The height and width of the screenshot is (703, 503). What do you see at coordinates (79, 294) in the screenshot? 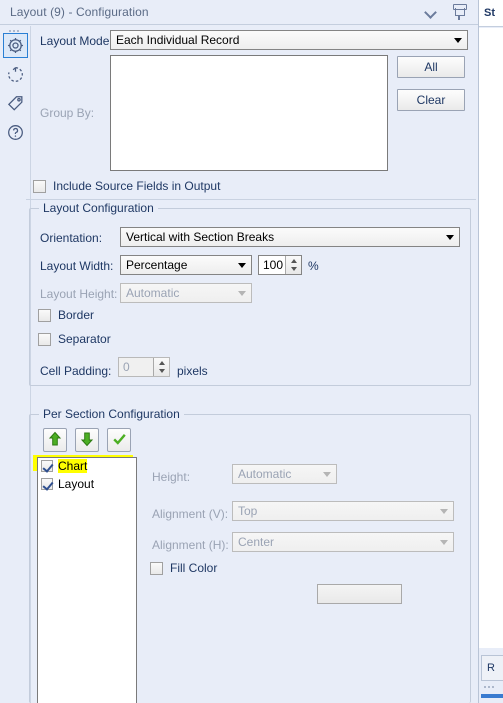
I see `layout-height-label: Layout Height:` at bounding box center [79, 294].